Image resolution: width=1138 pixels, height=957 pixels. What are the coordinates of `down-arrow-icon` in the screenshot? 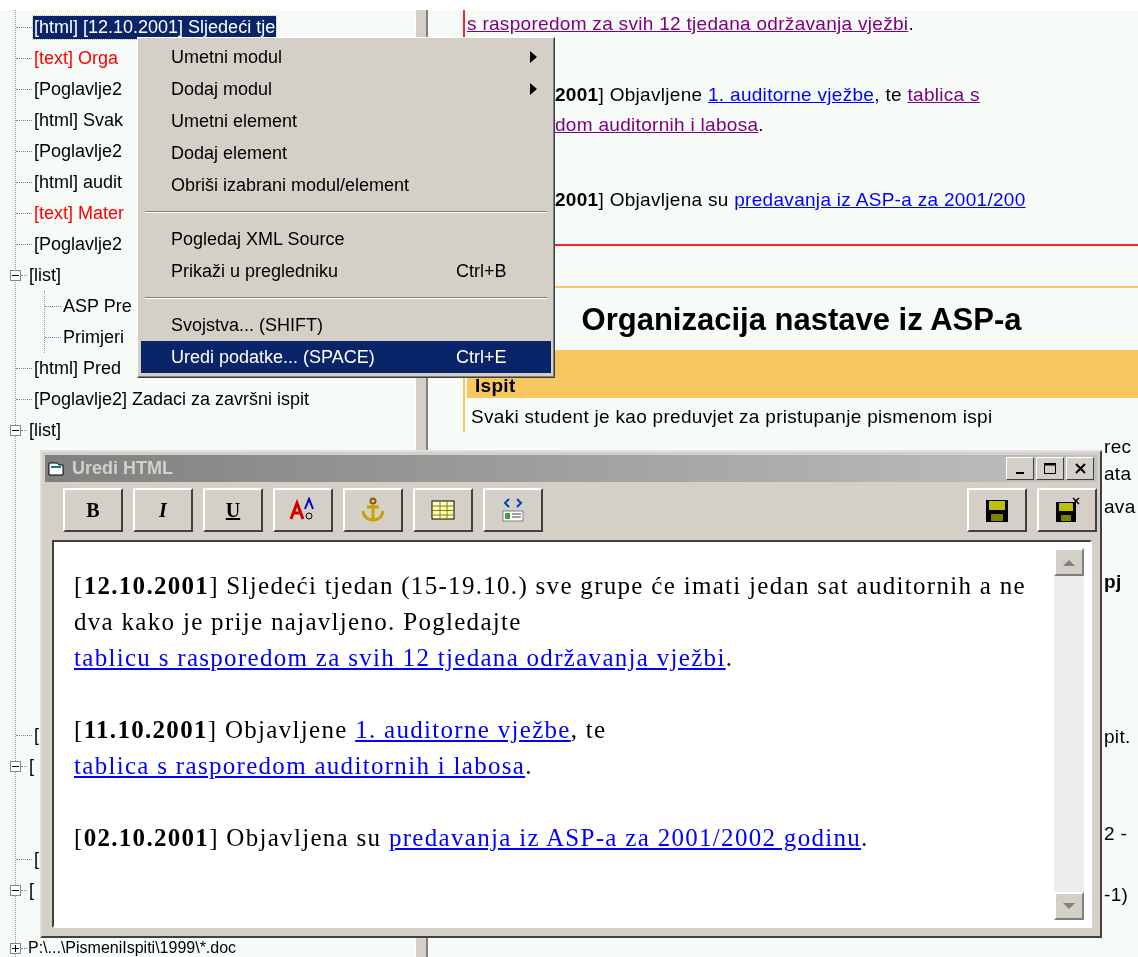 It's located at (1069, 906).